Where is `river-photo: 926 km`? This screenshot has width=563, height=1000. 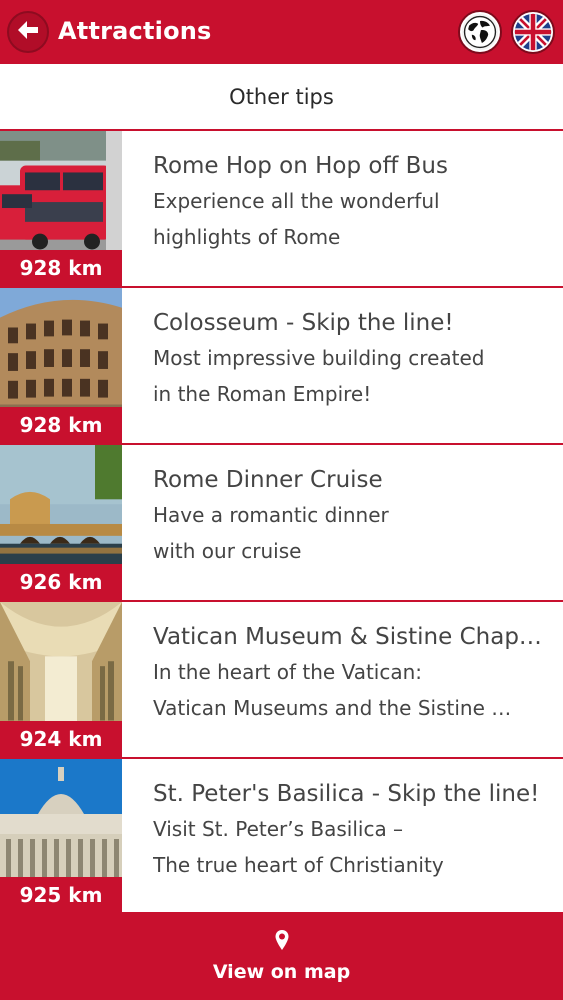 river-photo: 926 km is located at coordinates (61, 522).